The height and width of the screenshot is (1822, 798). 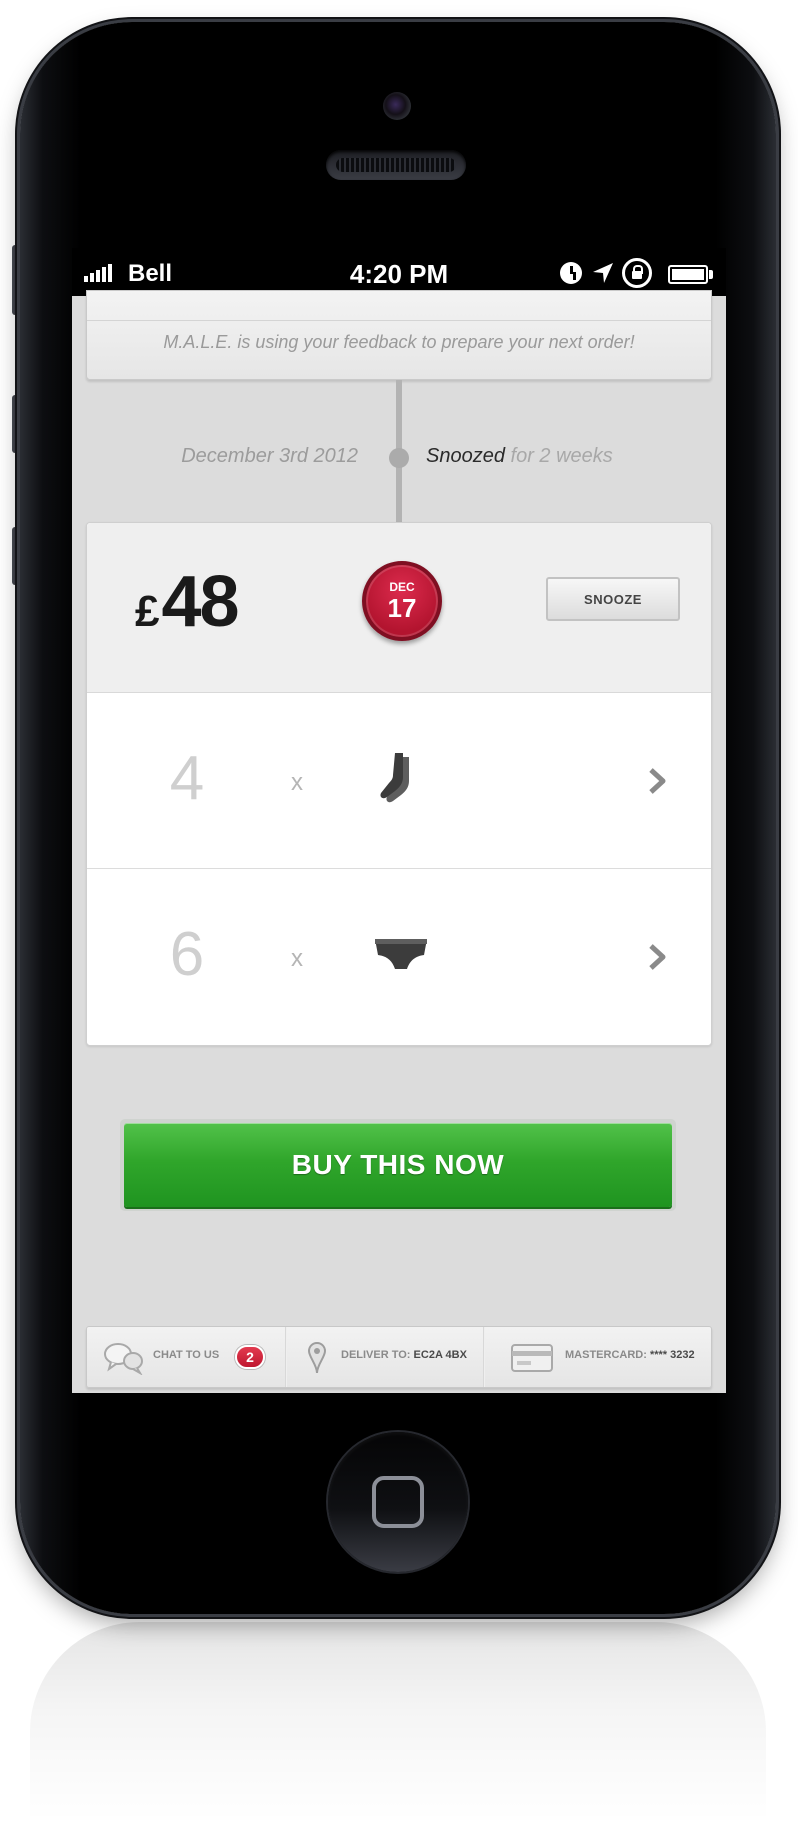 I want to click on battery-tip, so click(x=711, y=274).